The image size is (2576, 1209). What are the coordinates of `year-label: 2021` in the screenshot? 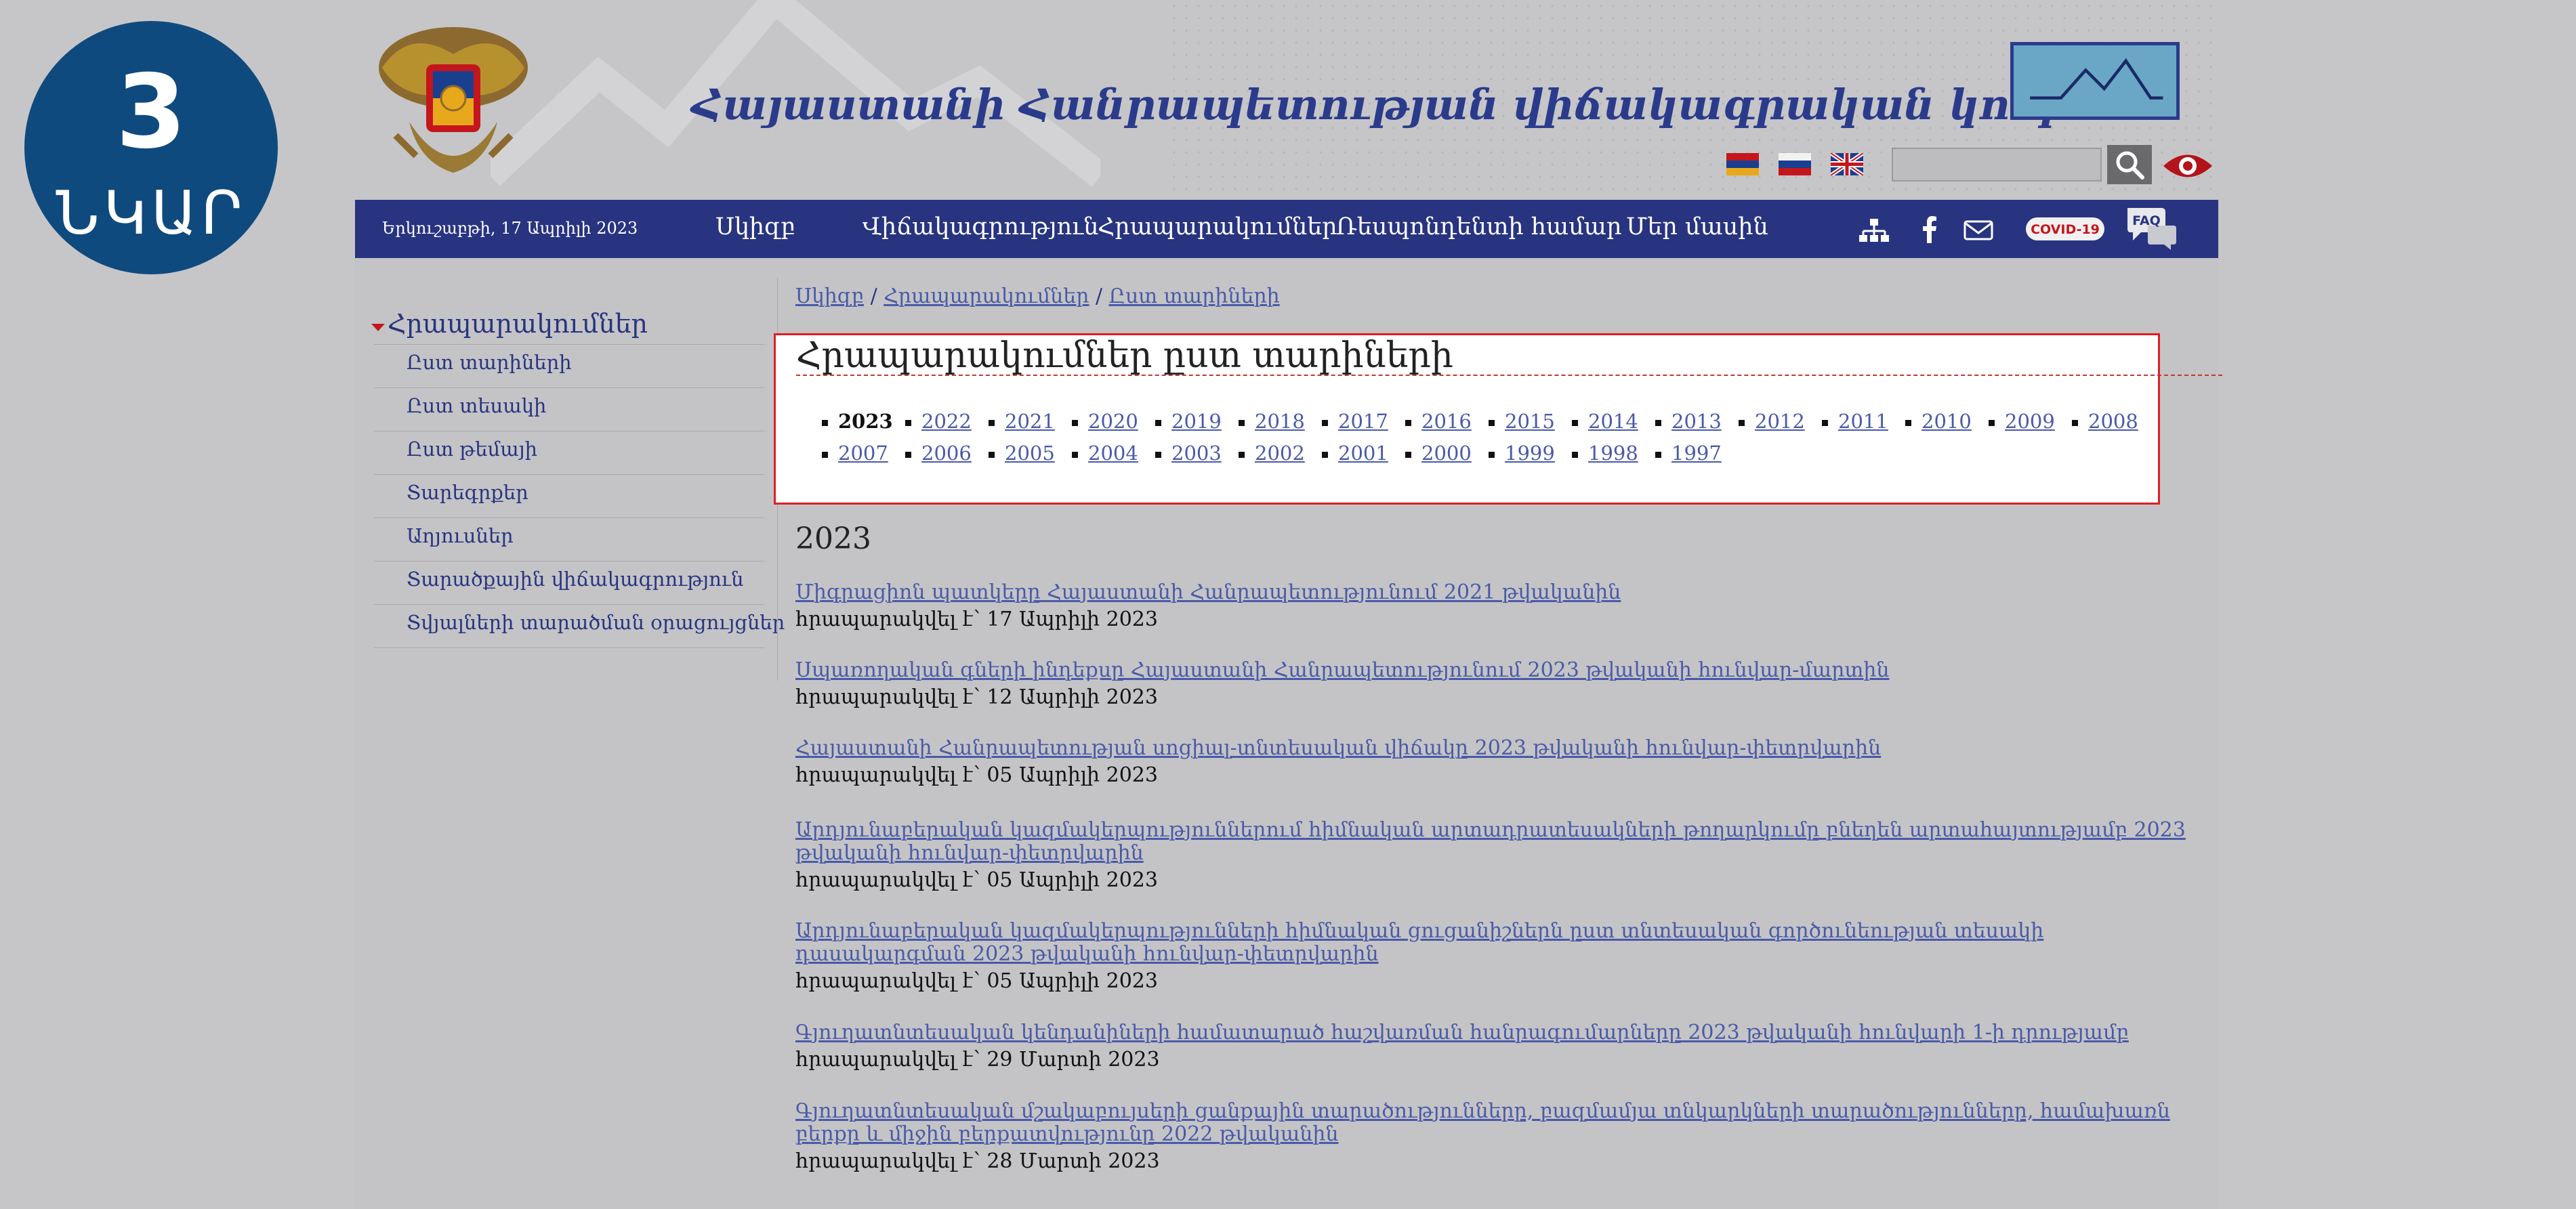 It's located at (1030, 421).